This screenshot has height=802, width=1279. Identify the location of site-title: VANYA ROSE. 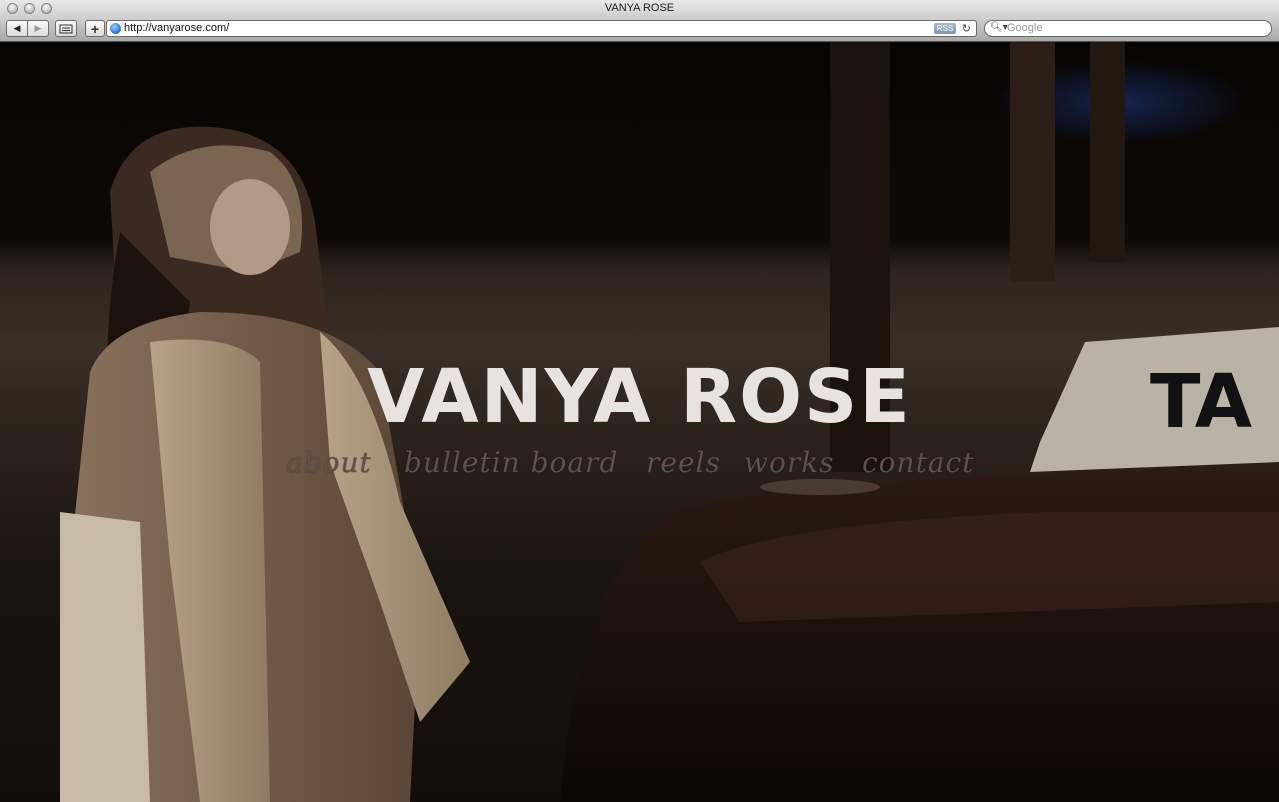
(639, 397).